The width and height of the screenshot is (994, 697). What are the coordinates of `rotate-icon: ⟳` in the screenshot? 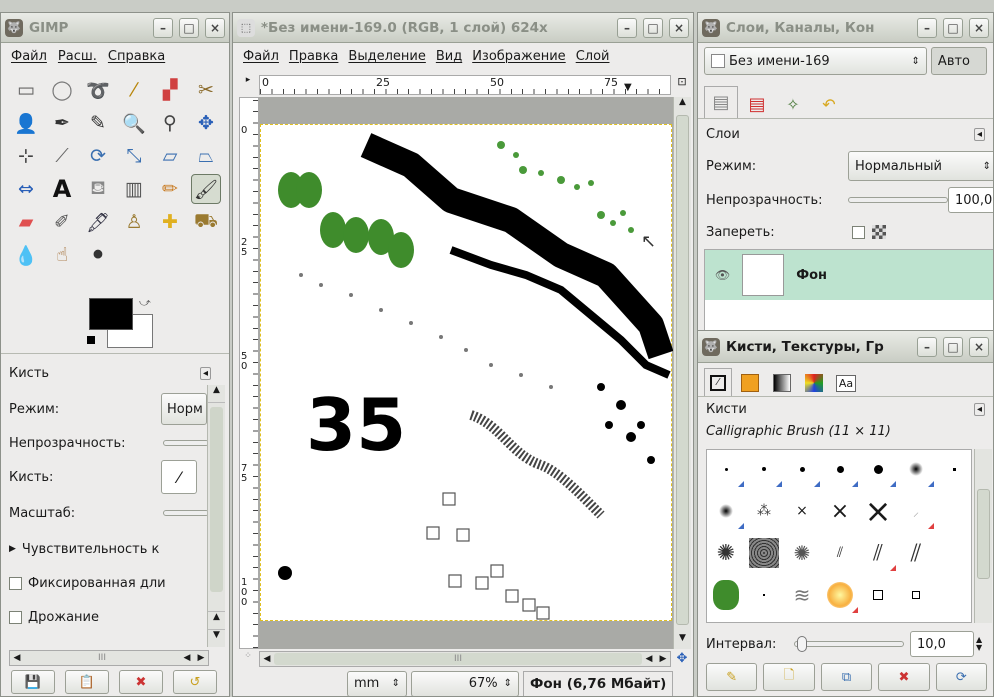 It's located at (98, 156).